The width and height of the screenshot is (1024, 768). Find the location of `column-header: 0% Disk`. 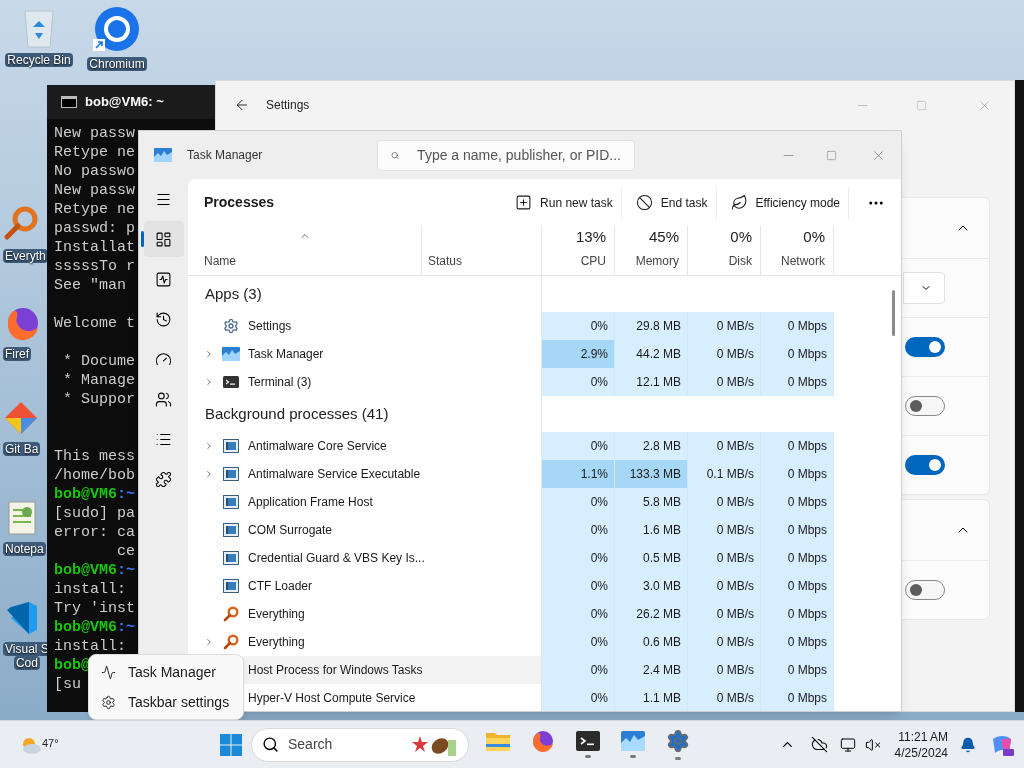

column-header: 0% Disk is located at coordinates (724, 250).